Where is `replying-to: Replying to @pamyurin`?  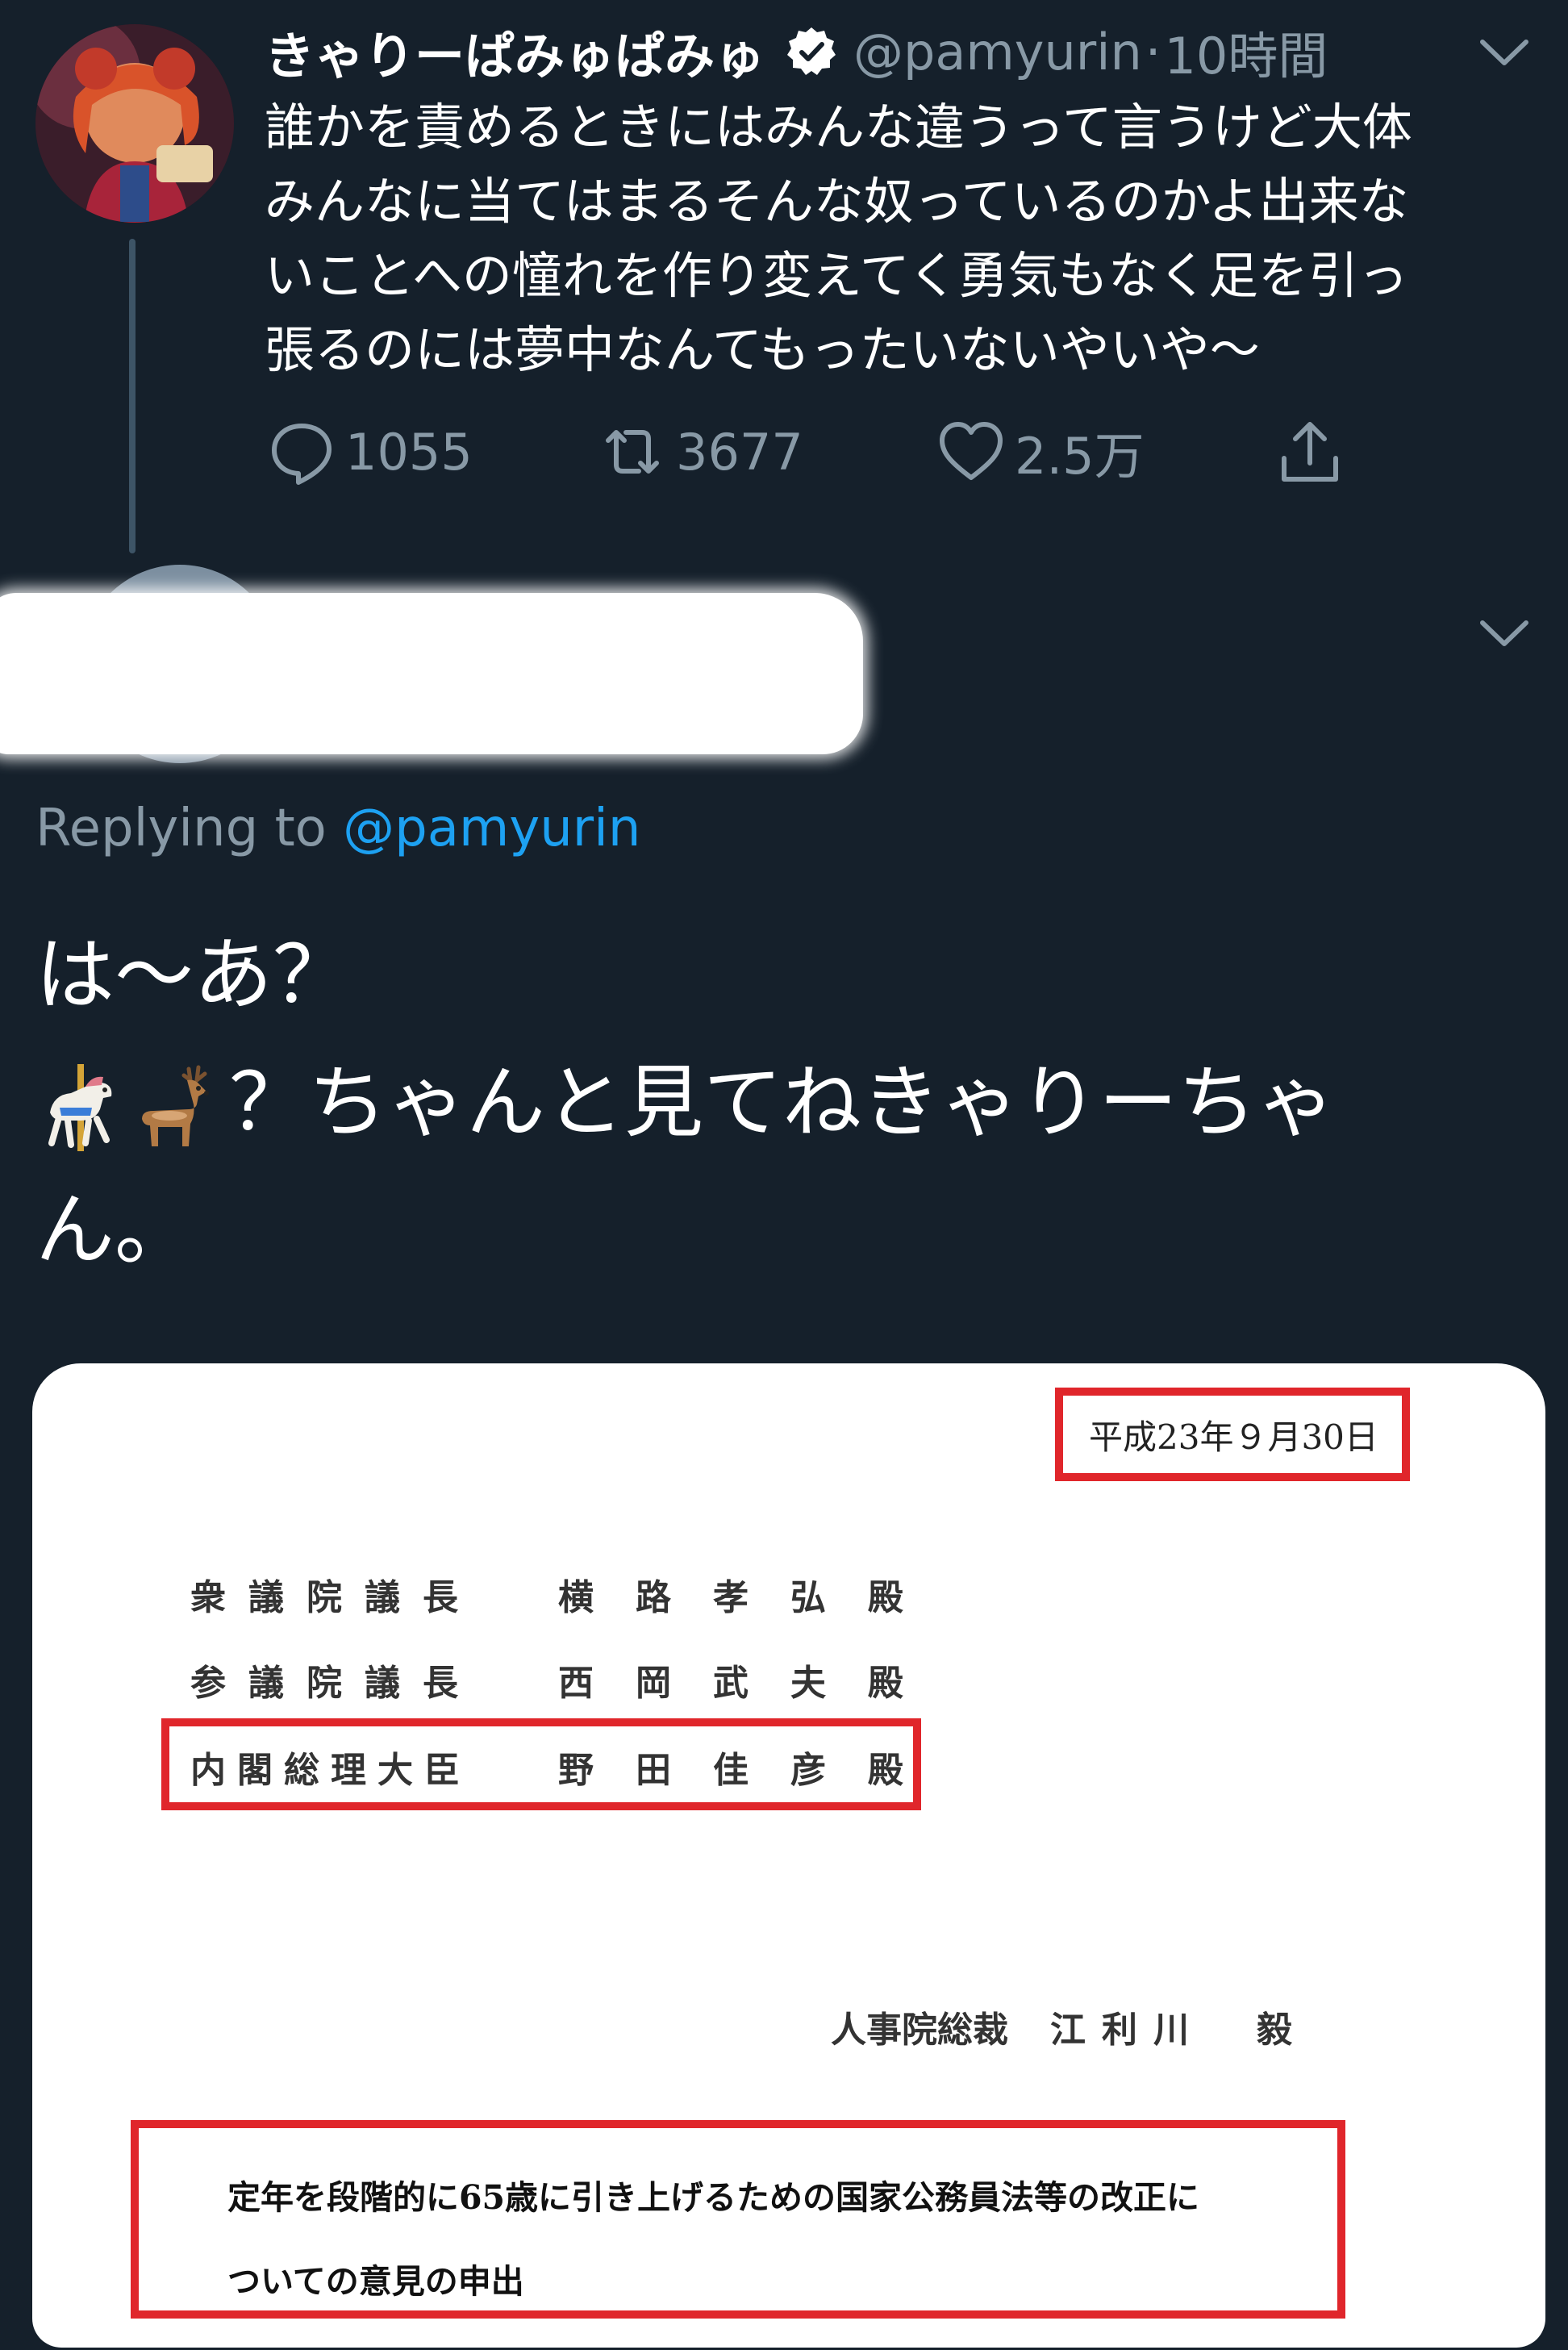 replying-to: Replying to @pamyurin is located at coordinates (338, 828).